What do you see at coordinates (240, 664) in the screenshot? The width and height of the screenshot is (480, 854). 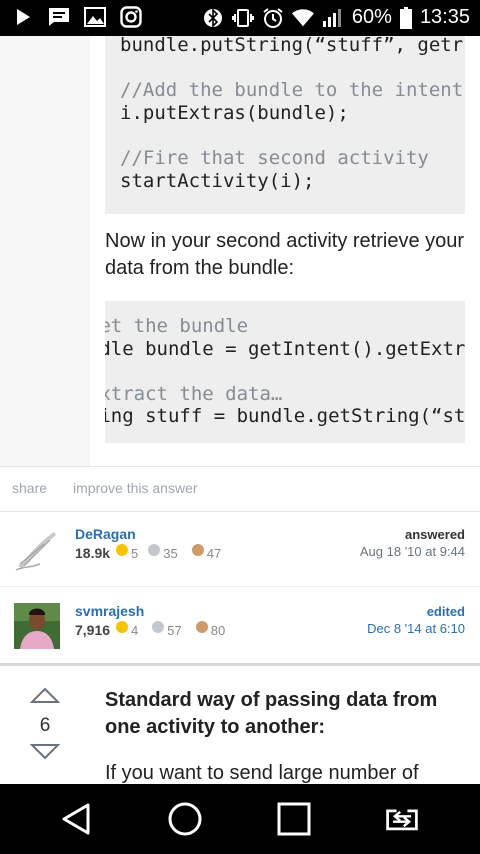 I see `answer-divider` at bounding box center [240, 664].